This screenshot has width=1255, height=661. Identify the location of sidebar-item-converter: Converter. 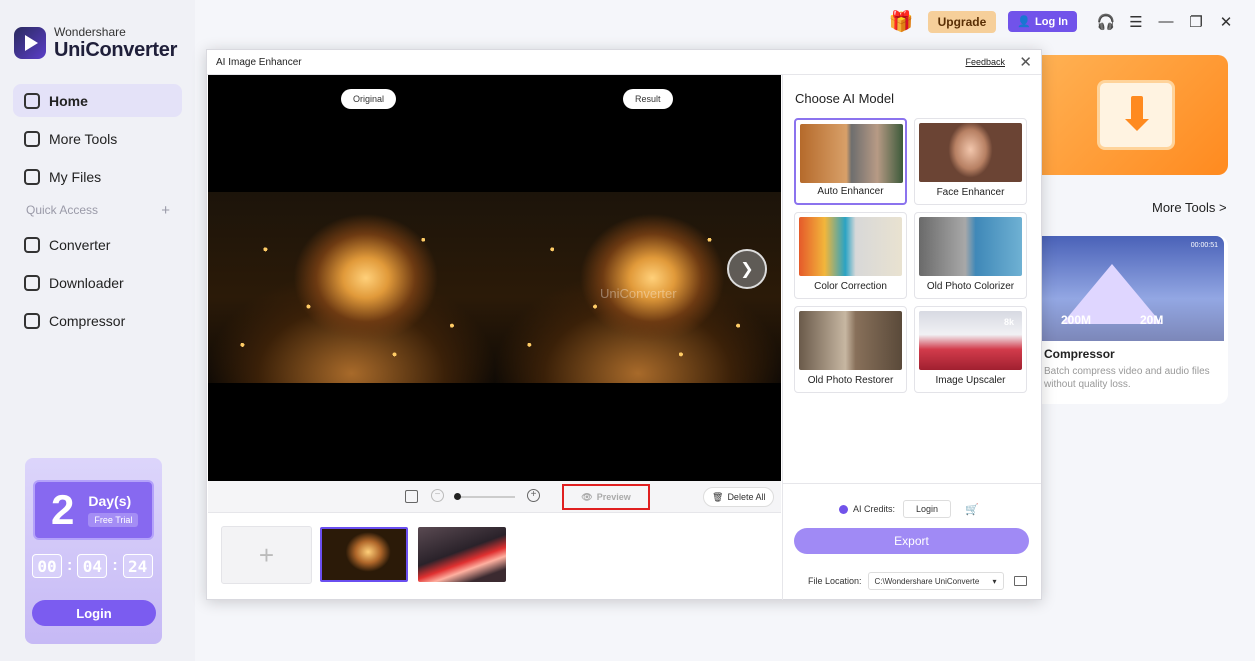
(97, 244).